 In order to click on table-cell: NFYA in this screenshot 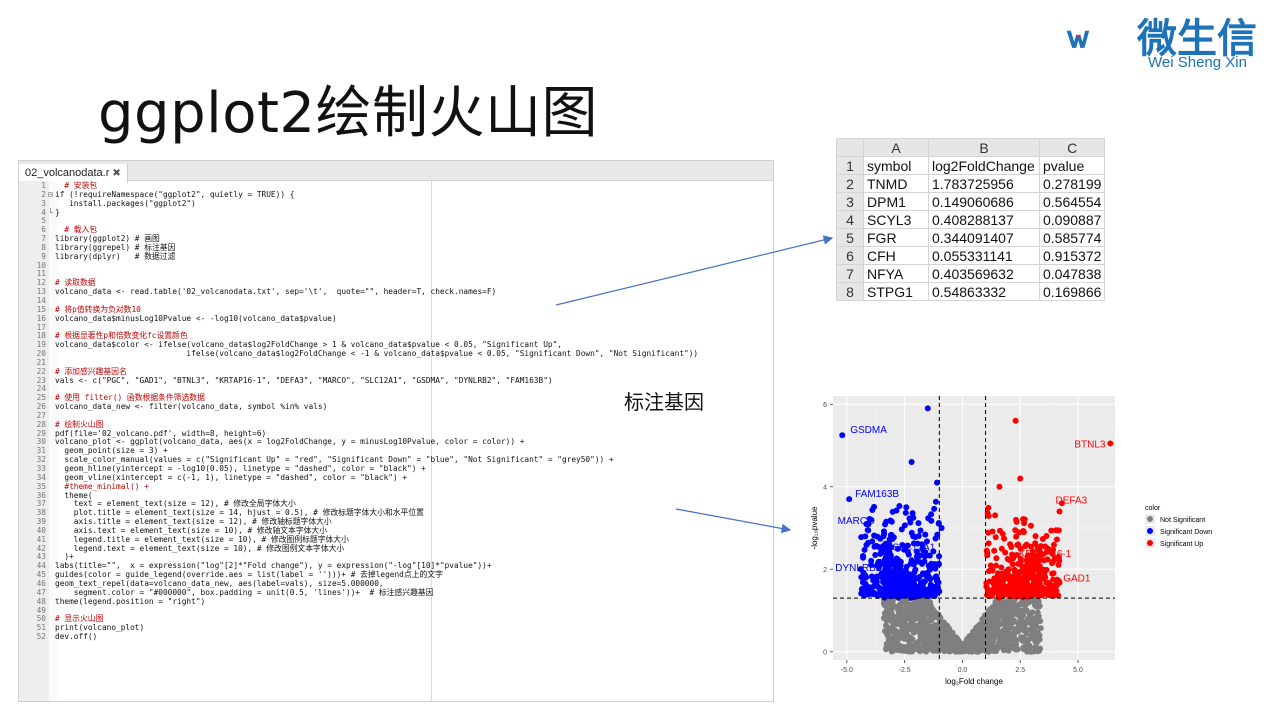, I will do `click(896, 273)`.